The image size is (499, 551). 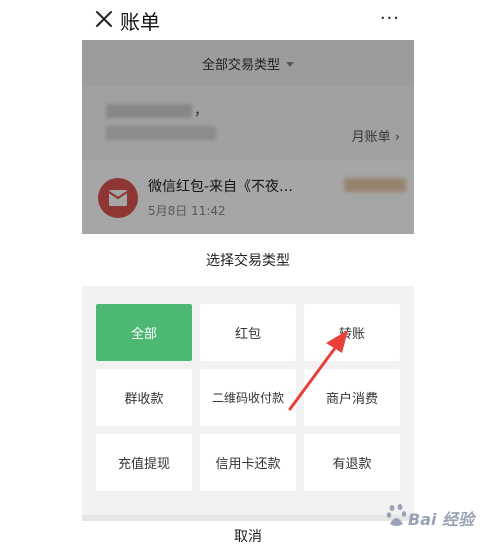 I want to click on option-qr-payment: 二维码收付款, so click(x=248, y=397).